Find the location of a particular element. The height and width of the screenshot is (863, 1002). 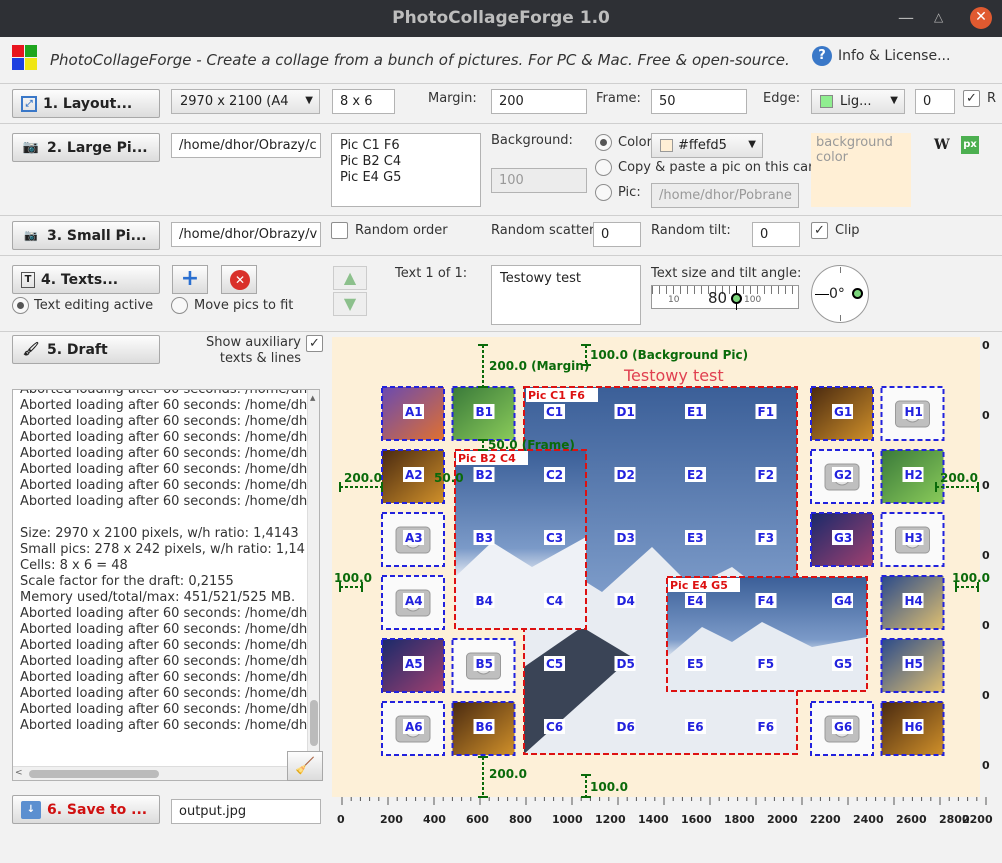

remove-text-button: ✕ is located at coordinates (239, 279).